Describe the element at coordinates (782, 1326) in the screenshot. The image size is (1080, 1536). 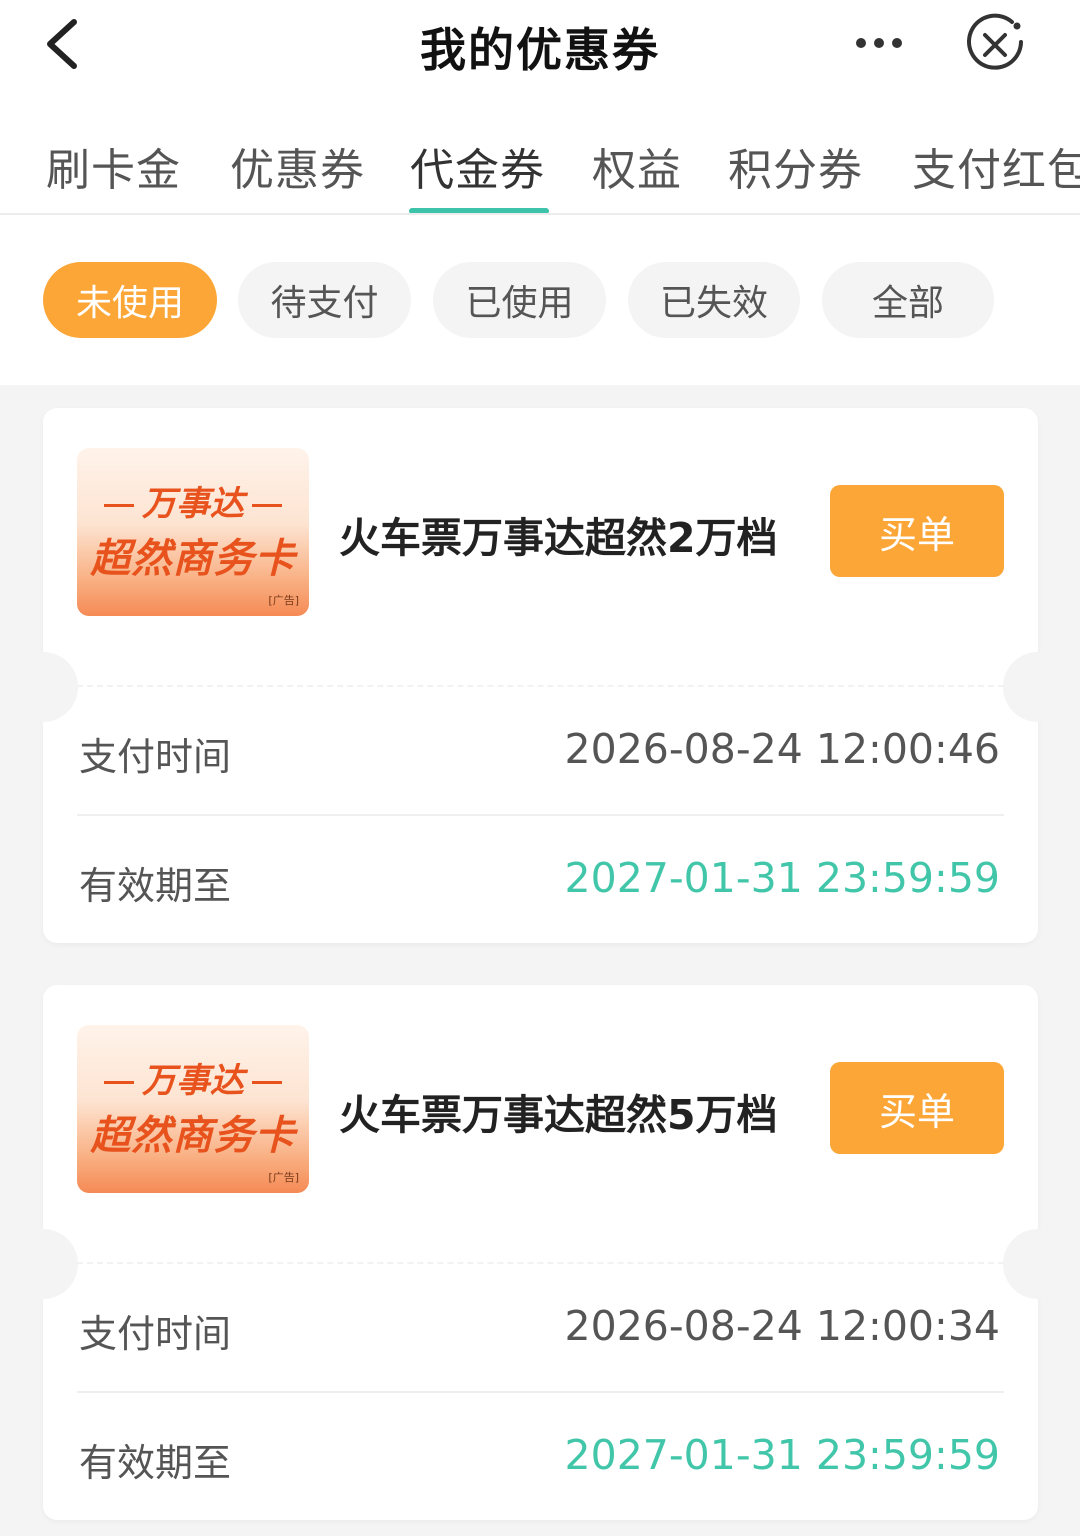
I see `pay-time-value: 2026-08-24 12:00:34` at that location.